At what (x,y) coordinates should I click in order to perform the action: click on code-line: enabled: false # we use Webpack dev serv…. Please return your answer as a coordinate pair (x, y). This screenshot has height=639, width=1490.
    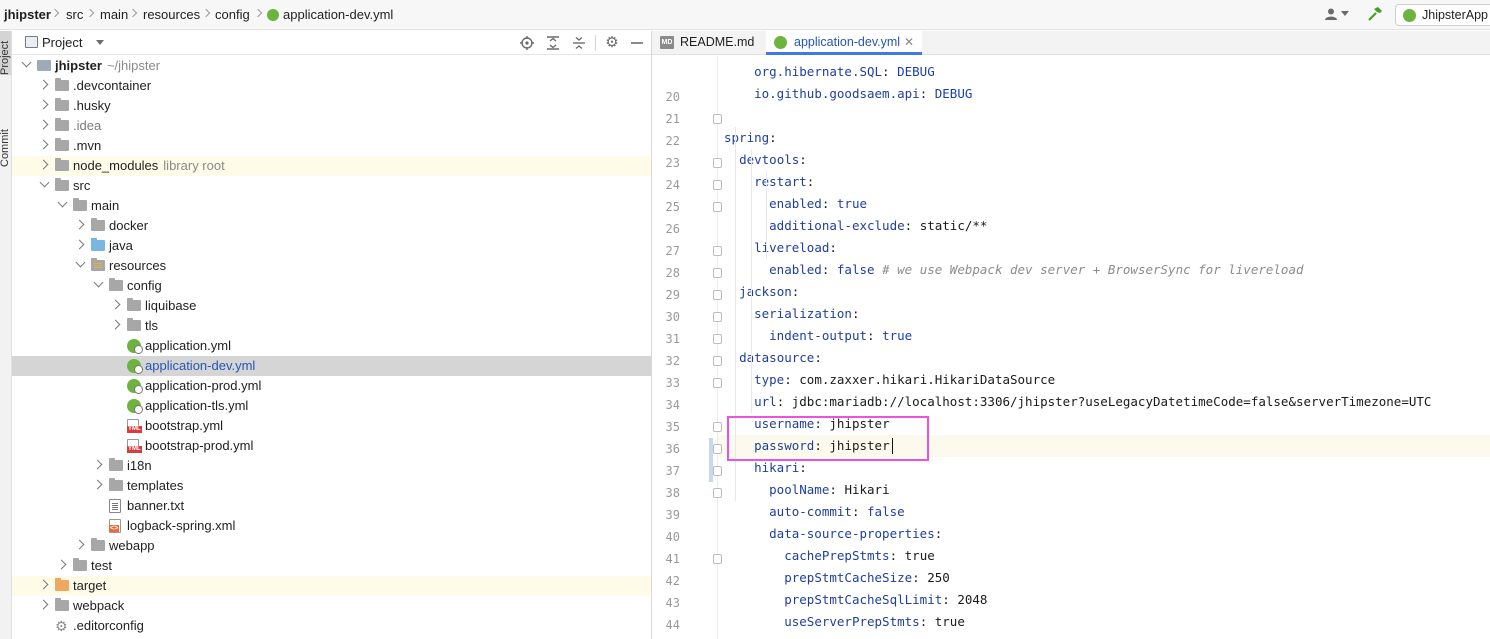
    Looking at the image, I should click on (1013, 270).